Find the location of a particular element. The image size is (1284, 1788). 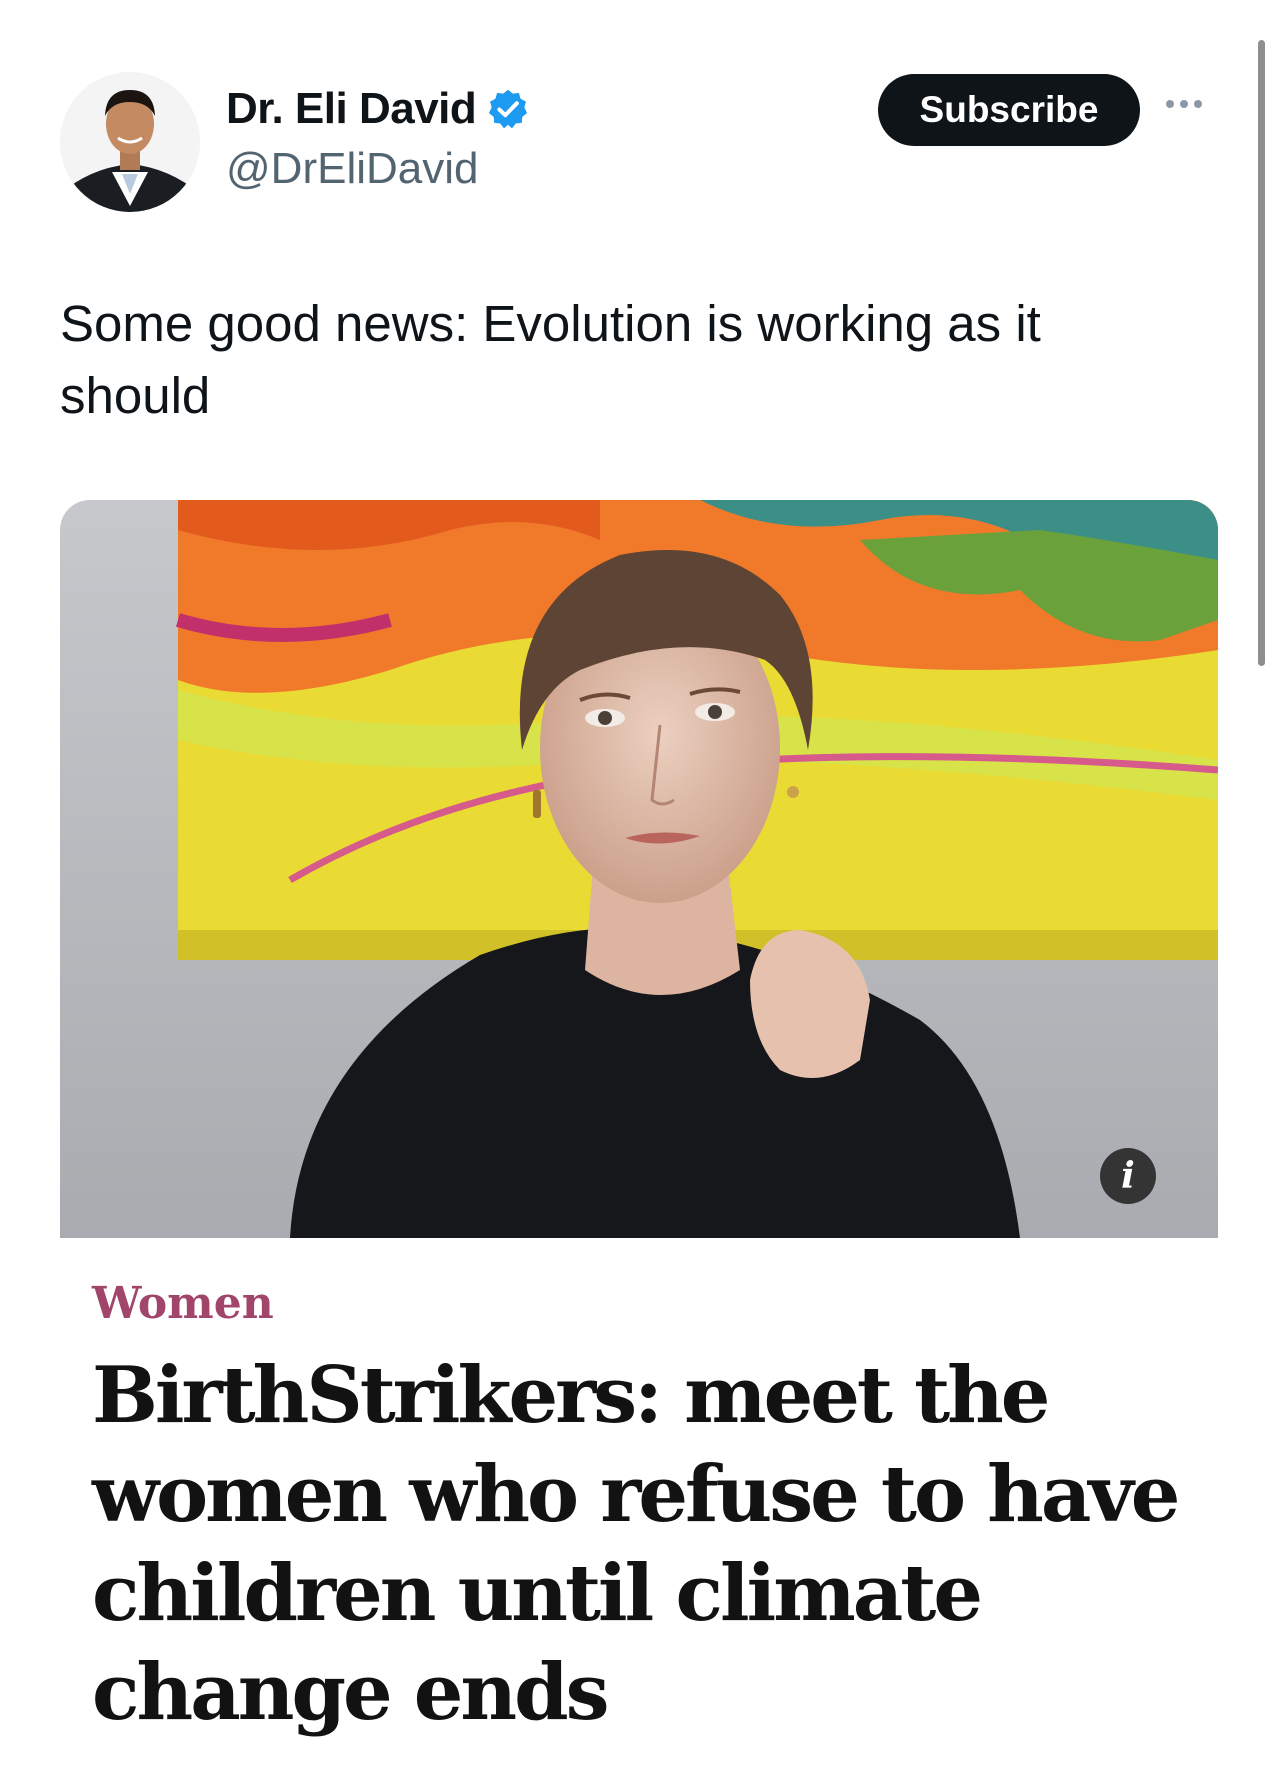

author-avatar is located at coordinates (130, 142).